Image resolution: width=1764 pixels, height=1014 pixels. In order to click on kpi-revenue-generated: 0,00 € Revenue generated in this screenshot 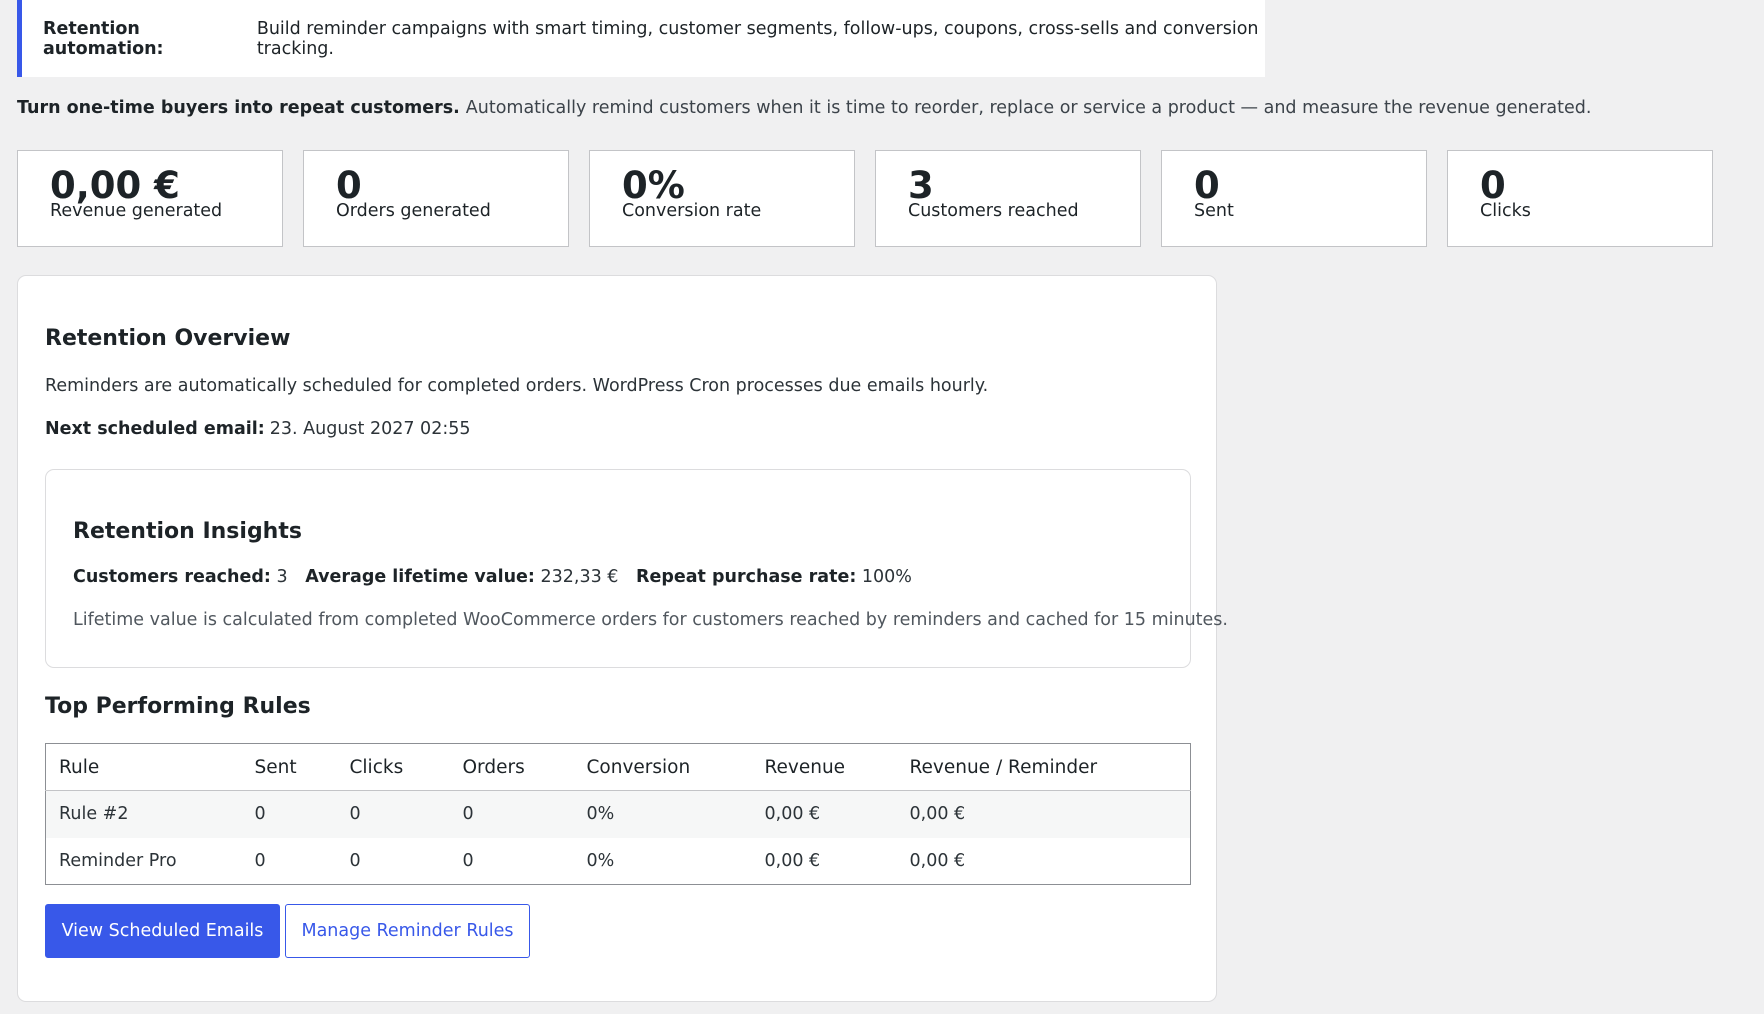, I will do `click(150, 198)`.